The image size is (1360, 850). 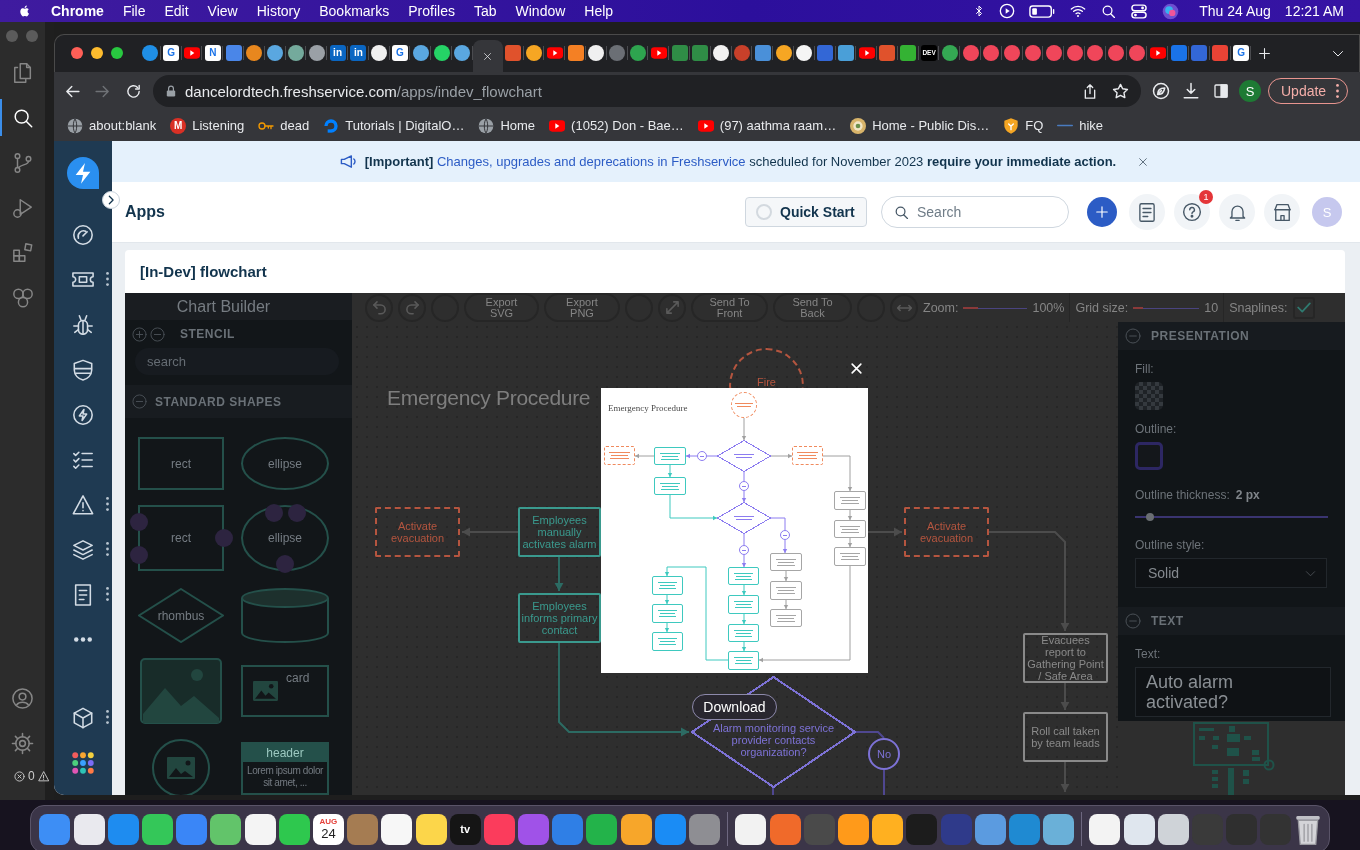 I want to click on bookmark: FQ, so click(x=1023, y=125).